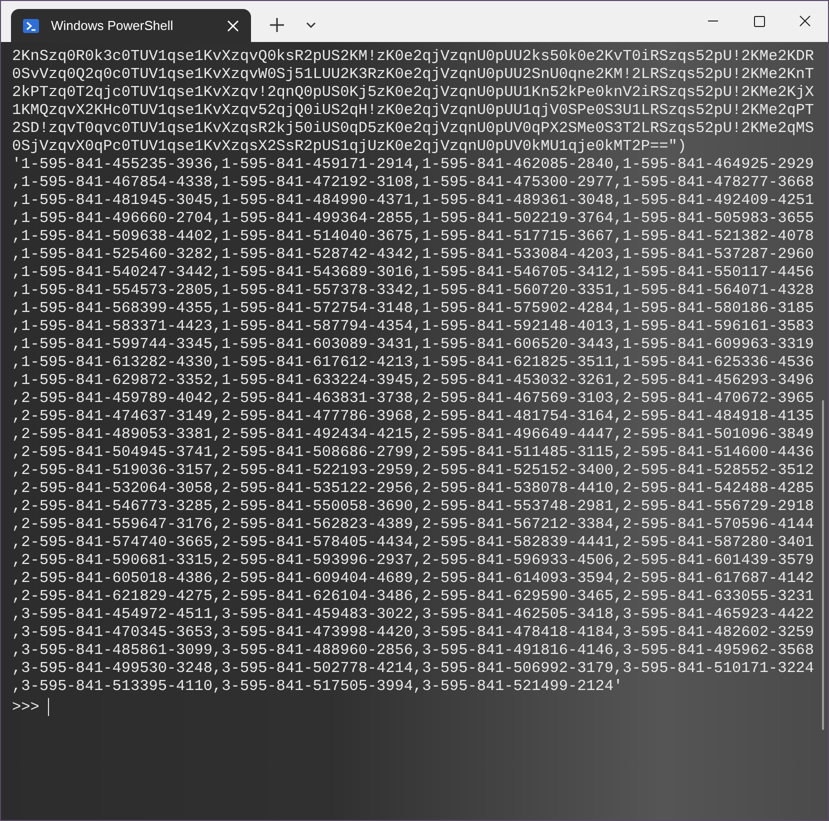 The image size is (829, 821). What do you see at coordinates (413, 164) in the screenshot?
I see `output-line: '1-595-841-455235-3936,1-595-841-459171-2914,1-595-841-462085-2840,1-595-841-464925-2929` at bounding box center [413, 164].